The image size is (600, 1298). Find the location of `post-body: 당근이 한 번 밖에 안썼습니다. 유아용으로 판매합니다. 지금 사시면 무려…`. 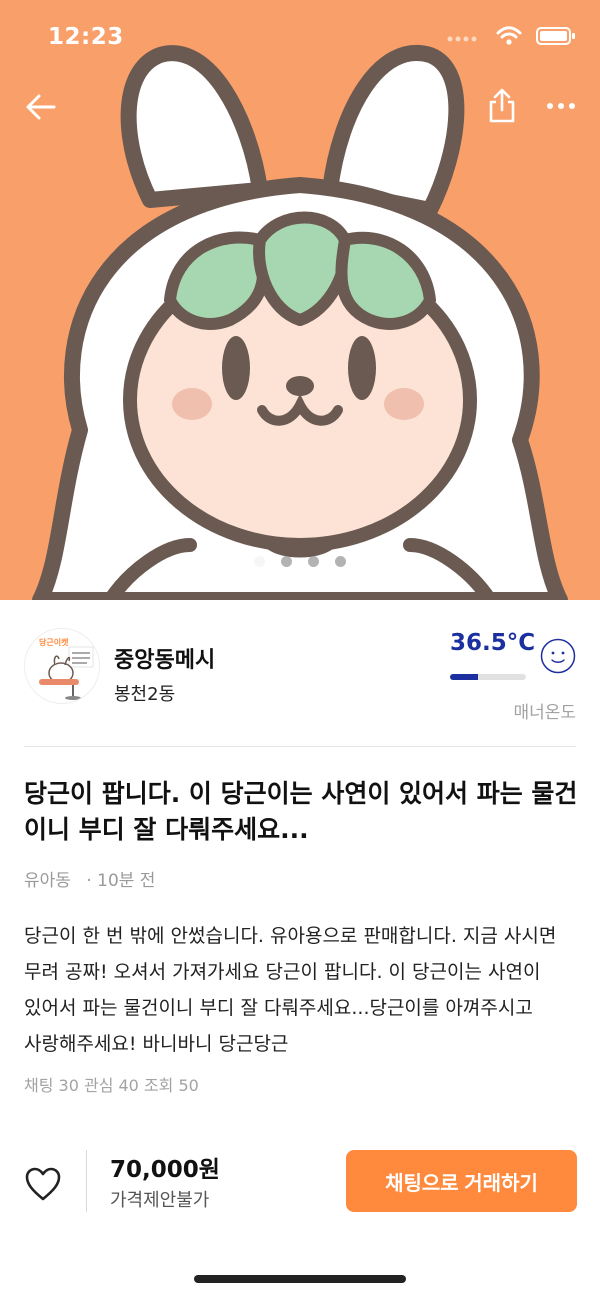

post-body: 당근이 한 번 밖에 안썼습니다. 유아용으로 판매합니다. 지금 사시면 무려… is located at coordinates (290, 990).